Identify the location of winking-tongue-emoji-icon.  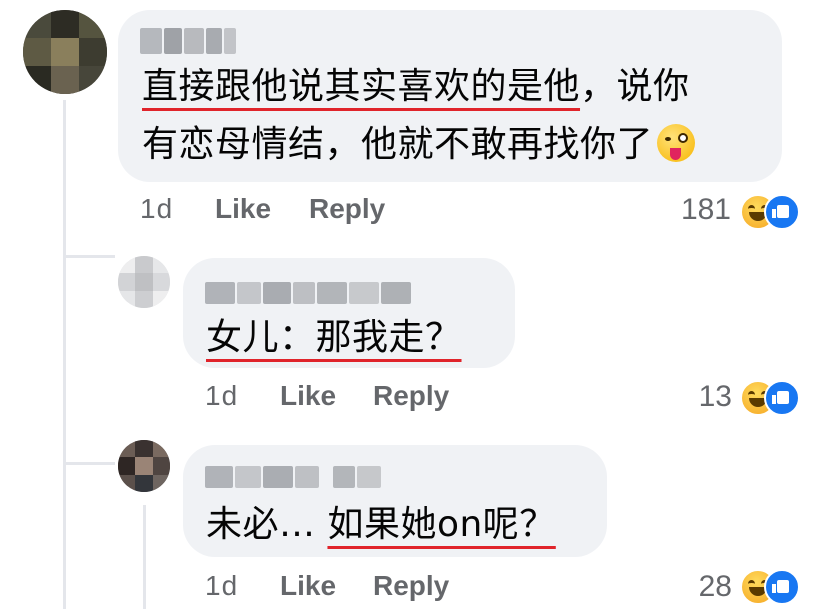
(676, 143).